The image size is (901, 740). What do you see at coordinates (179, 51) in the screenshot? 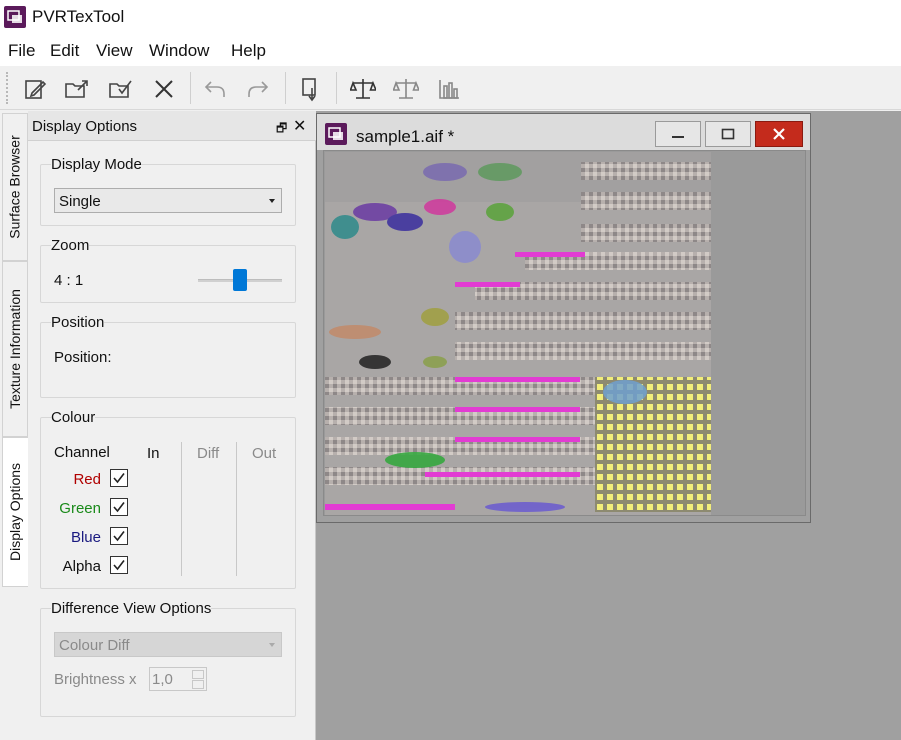
I see `menu-window: Window` at bounding box center [179, 51].